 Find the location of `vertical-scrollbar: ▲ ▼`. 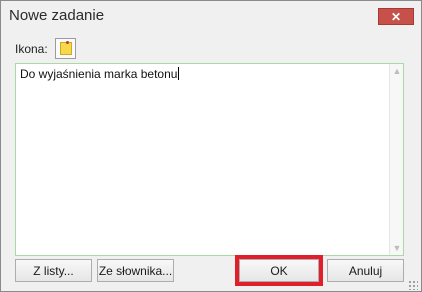

vertical-scrollbar: ▲ ▼ is located at coordinates (396, 159).